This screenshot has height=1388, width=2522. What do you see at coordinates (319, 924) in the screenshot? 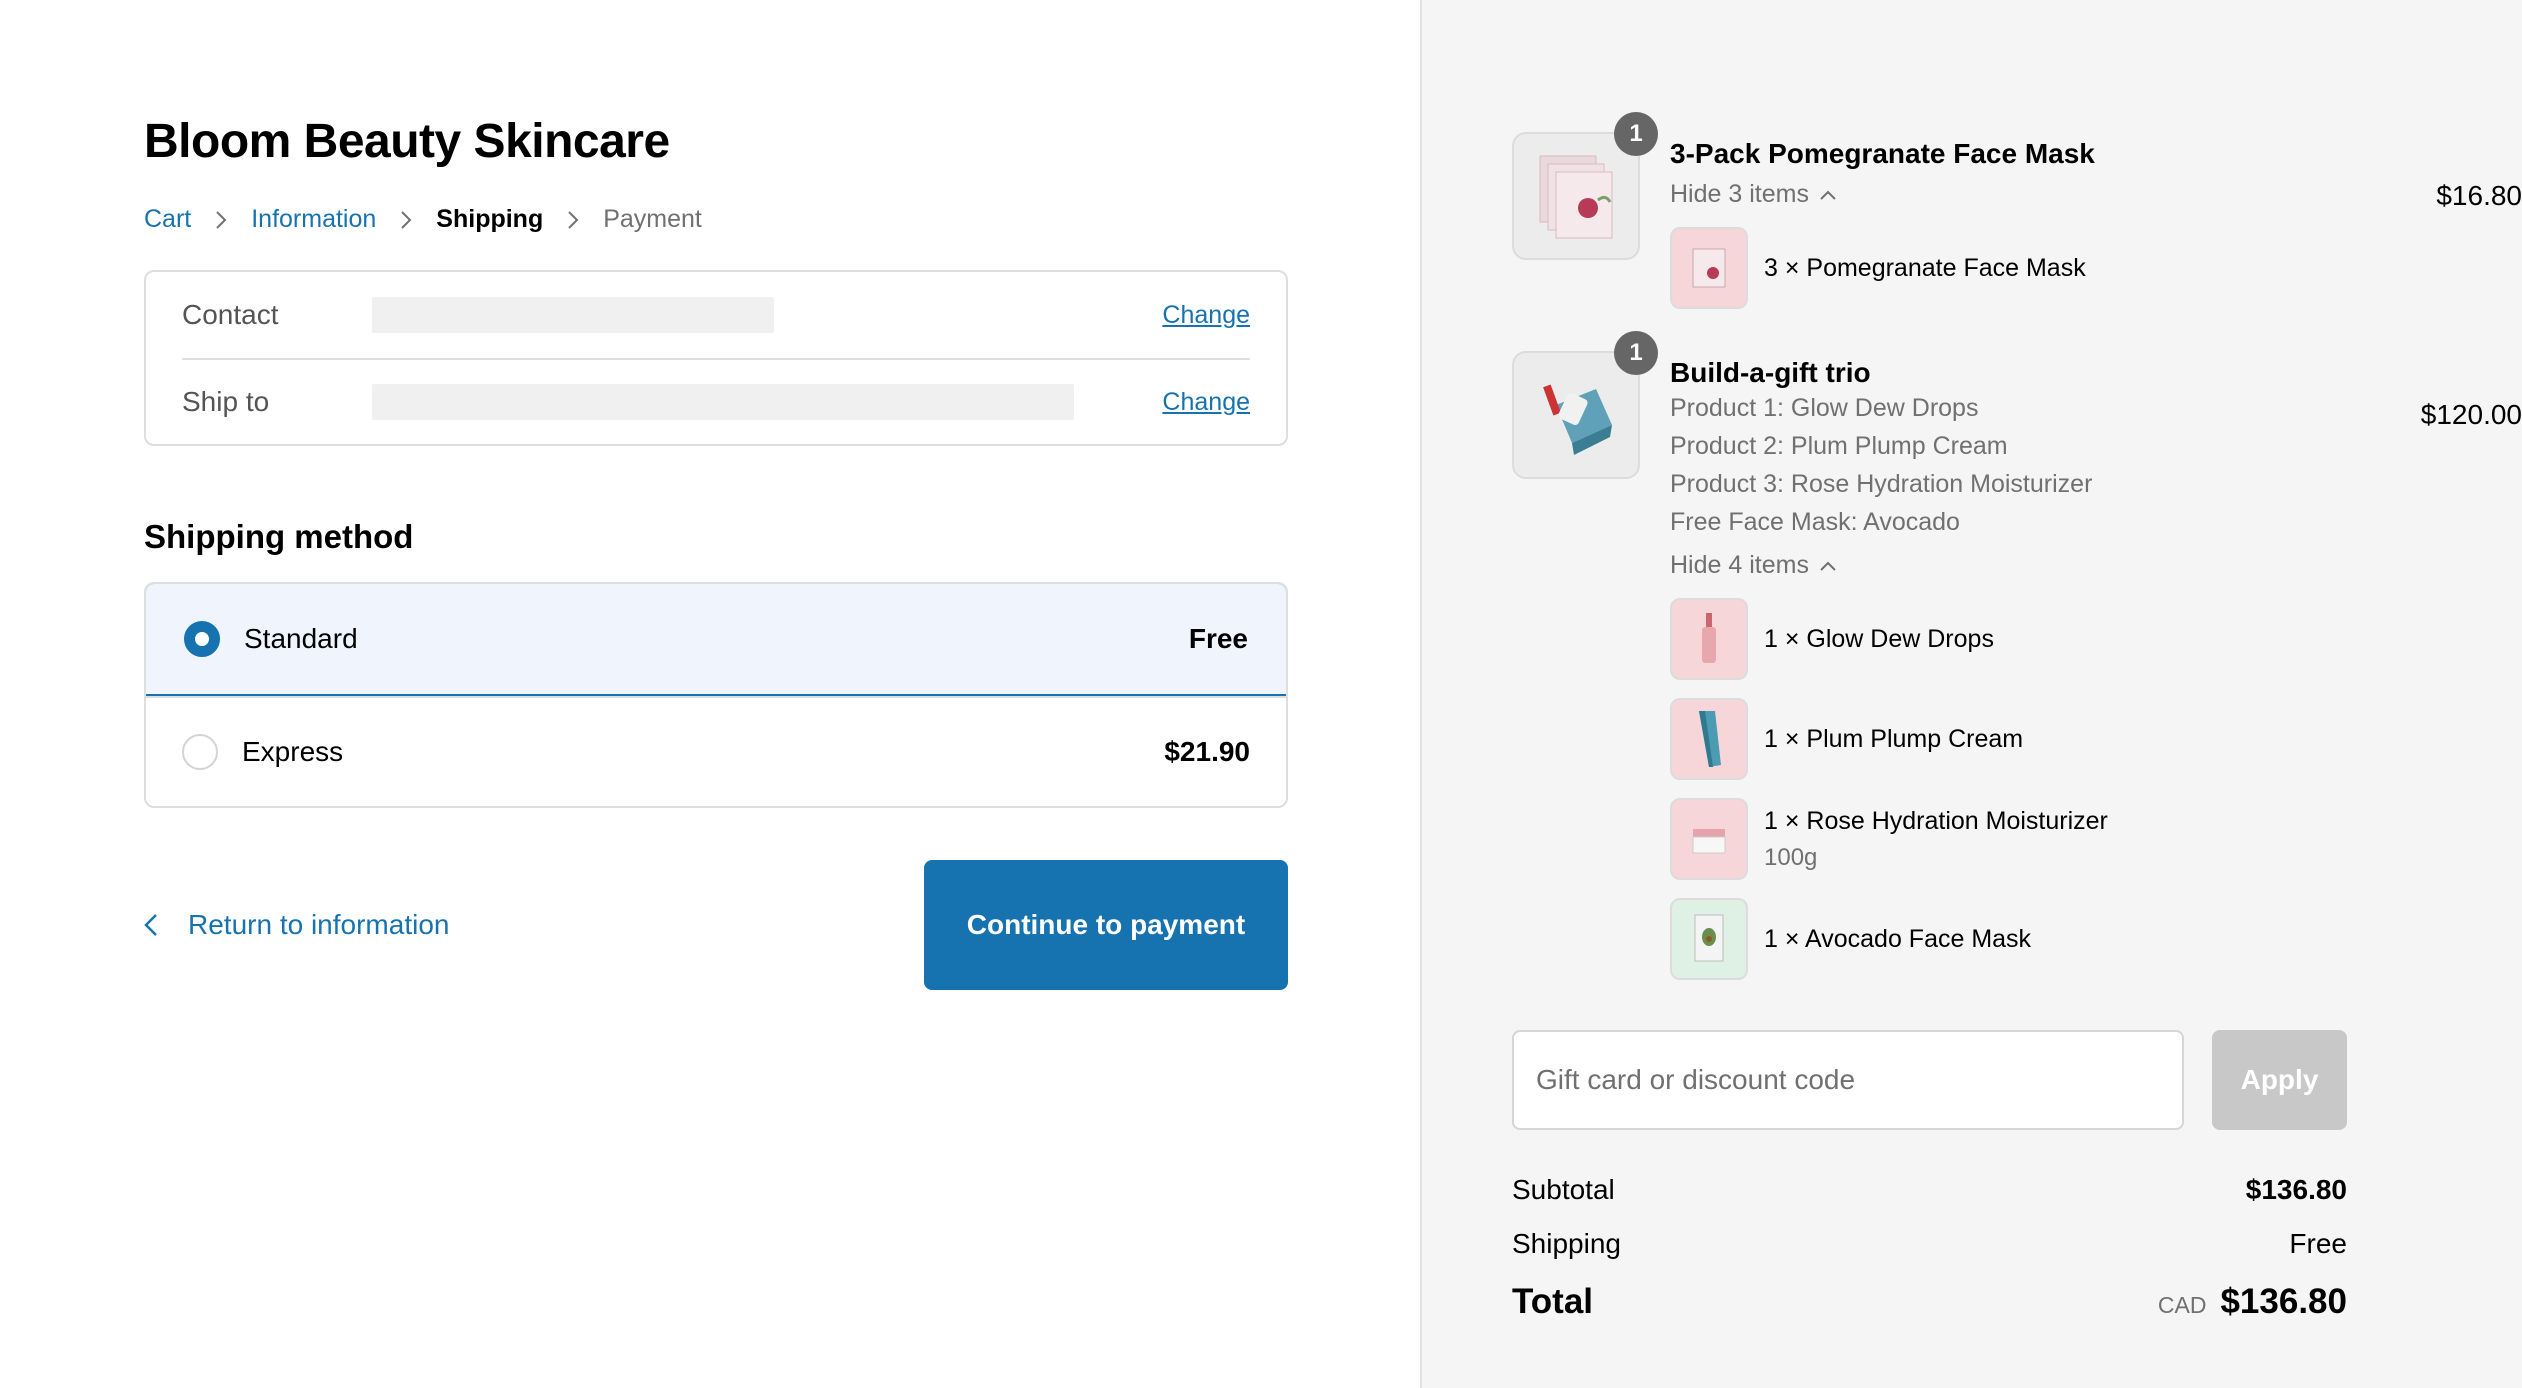
I see `return-label: Return to information` at bounding box center [319, 924].